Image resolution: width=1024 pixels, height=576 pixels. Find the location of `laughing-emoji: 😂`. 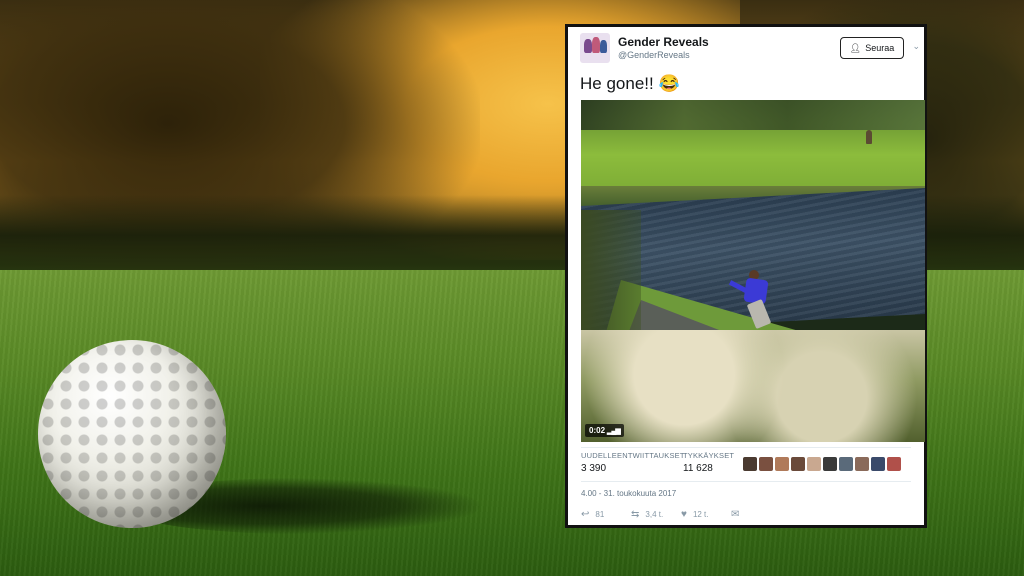

laughing-emoji: 😂 is located at coordinates (669, 83).